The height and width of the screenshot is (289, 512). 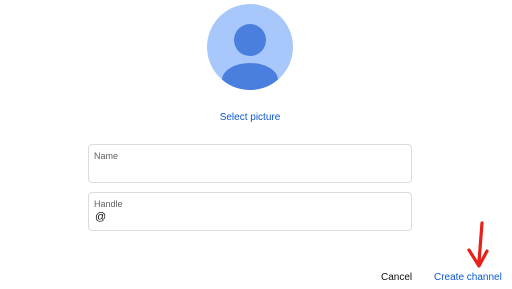 I want to click on name-field-label: Name, so click(x=106, y=156).